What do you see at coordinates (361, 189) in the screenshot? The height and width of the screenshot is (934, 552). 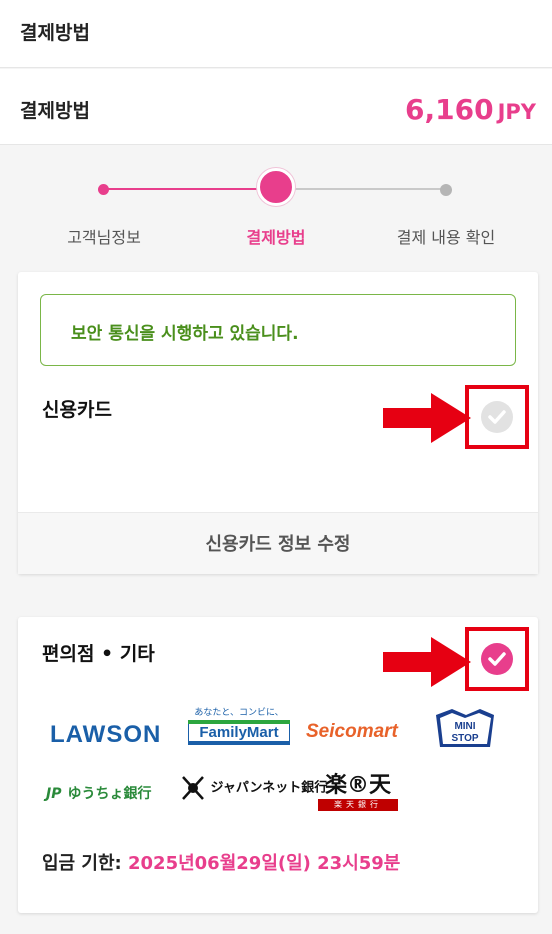 I see `step-line-todo` at bounding box center [361, 189].